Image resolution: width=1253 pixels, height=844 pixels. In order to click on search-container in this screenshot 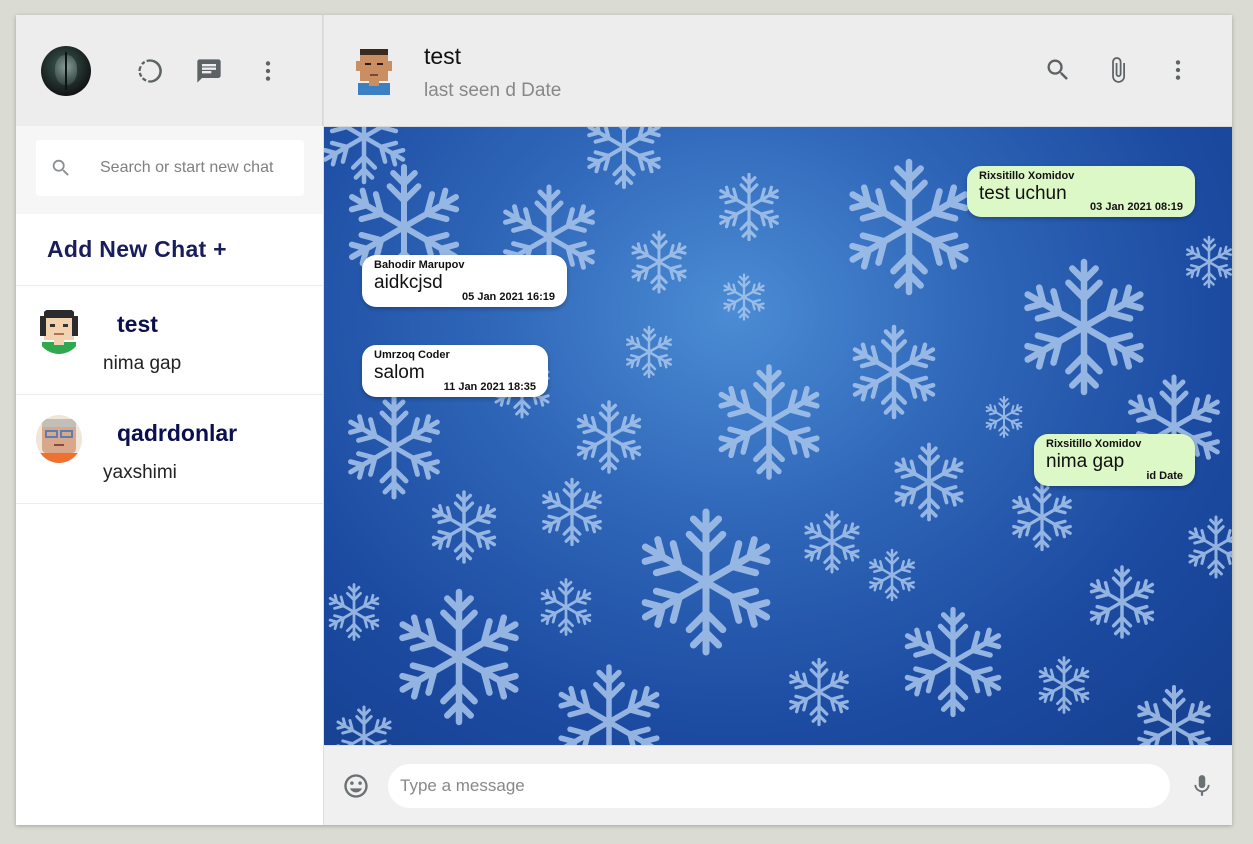, I will do `click(169, 170)`.